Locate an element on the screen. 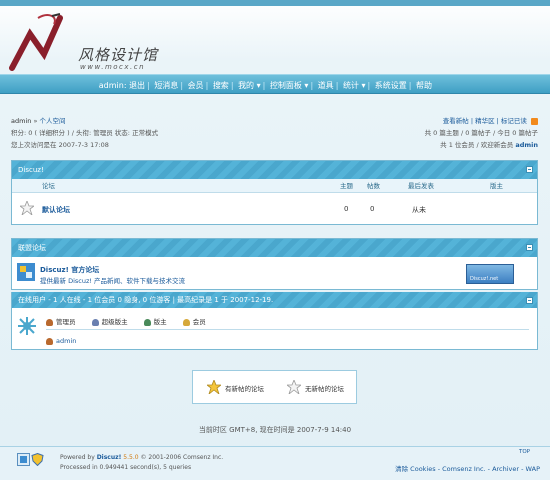 This screenshot has width=550, height=480. forum-name-link: 默认论坛 is located at coordinates (56, 210).